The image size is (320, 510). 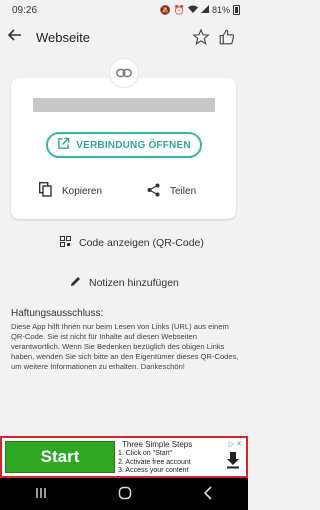 What do you see at coordinates (154, 462) in the screenshot?
I see `ad-step-2: 2. Activate free account` at bounding box center [154, 462].